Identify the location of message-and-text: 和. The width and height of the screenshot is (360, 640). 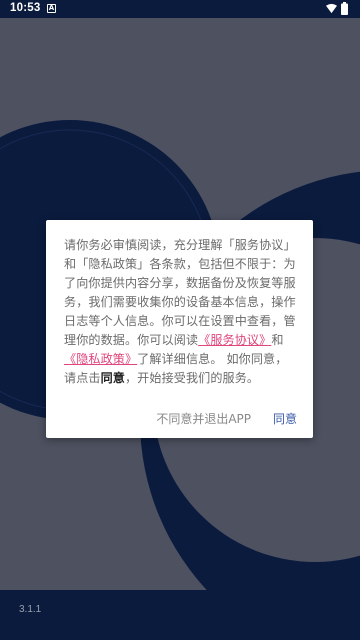
(277, 340).